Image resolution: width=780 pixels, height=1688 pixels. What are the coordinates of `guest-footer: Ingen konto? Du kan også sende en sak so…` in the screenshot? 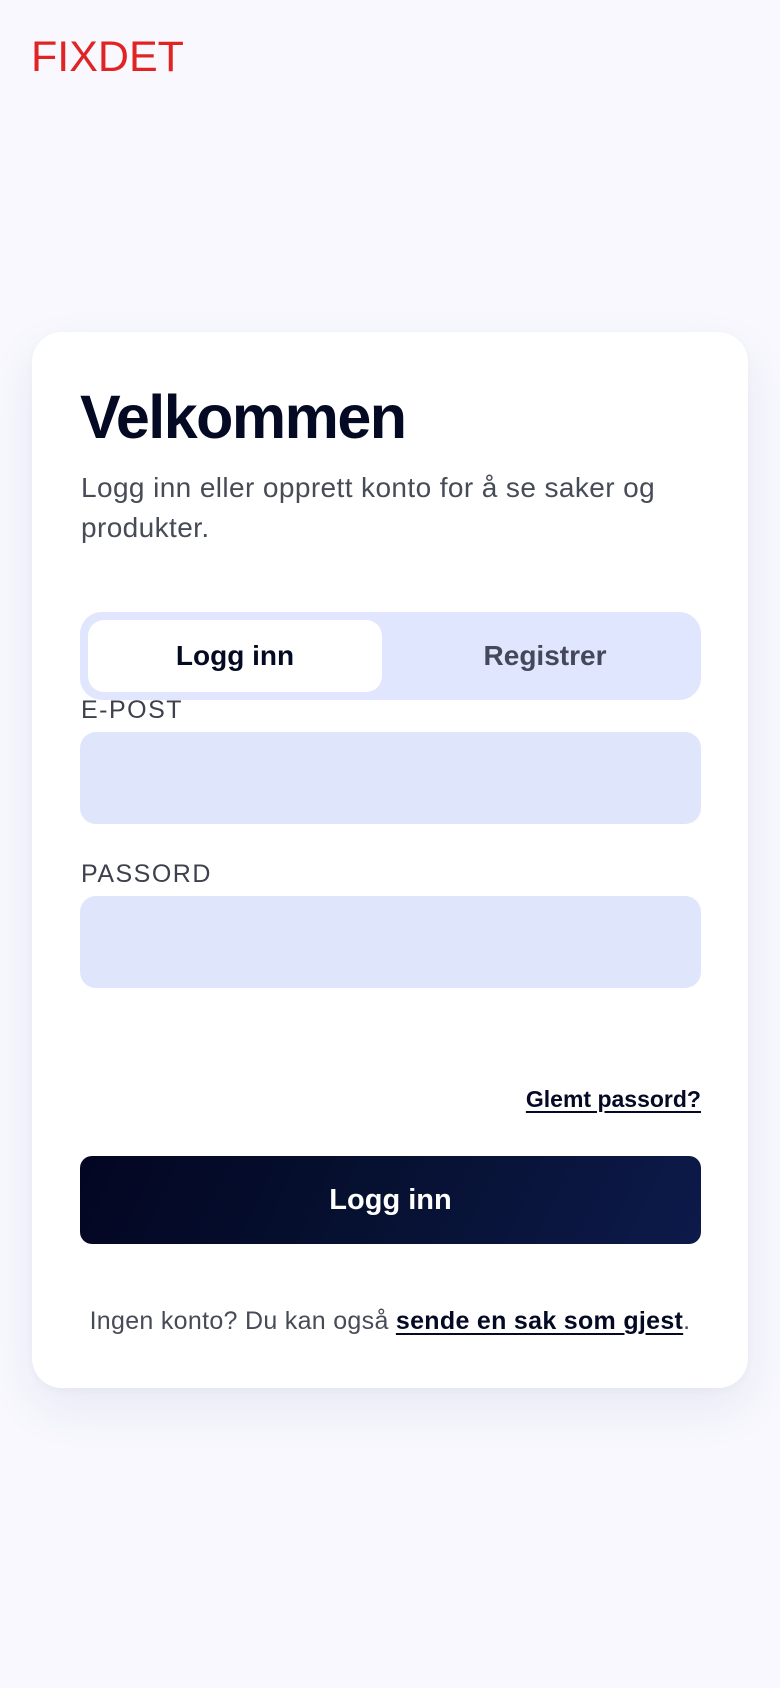 It's located at (390, 1321).